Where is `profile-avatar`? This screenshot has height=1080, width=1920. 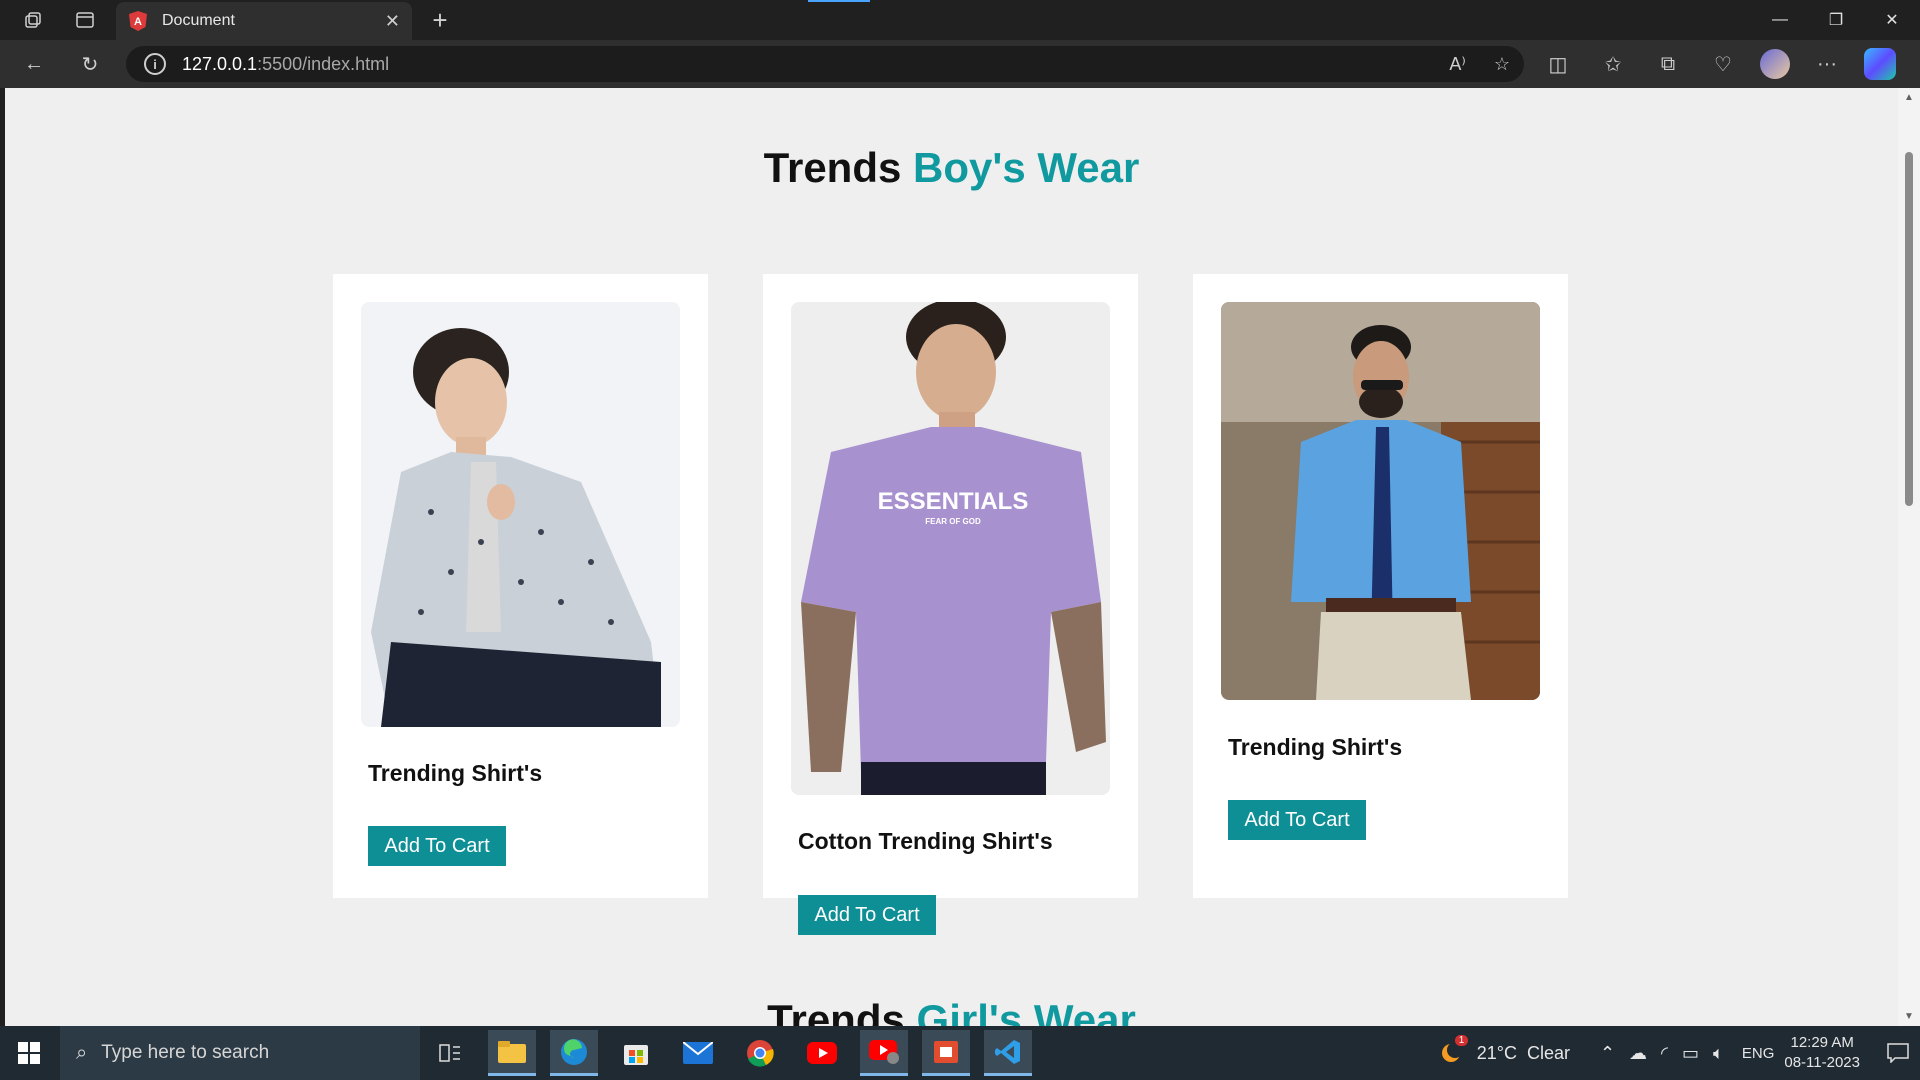
profile-avatar is located at coordinates (1775, 64).